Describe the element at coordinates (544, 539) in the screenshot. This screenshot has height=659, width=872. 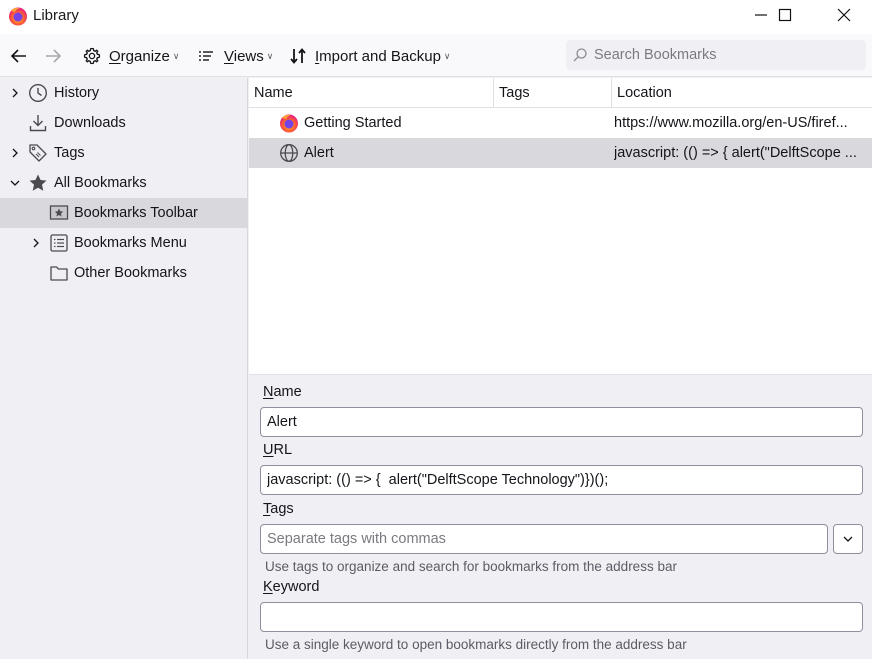
I see `tags-input` at that location.